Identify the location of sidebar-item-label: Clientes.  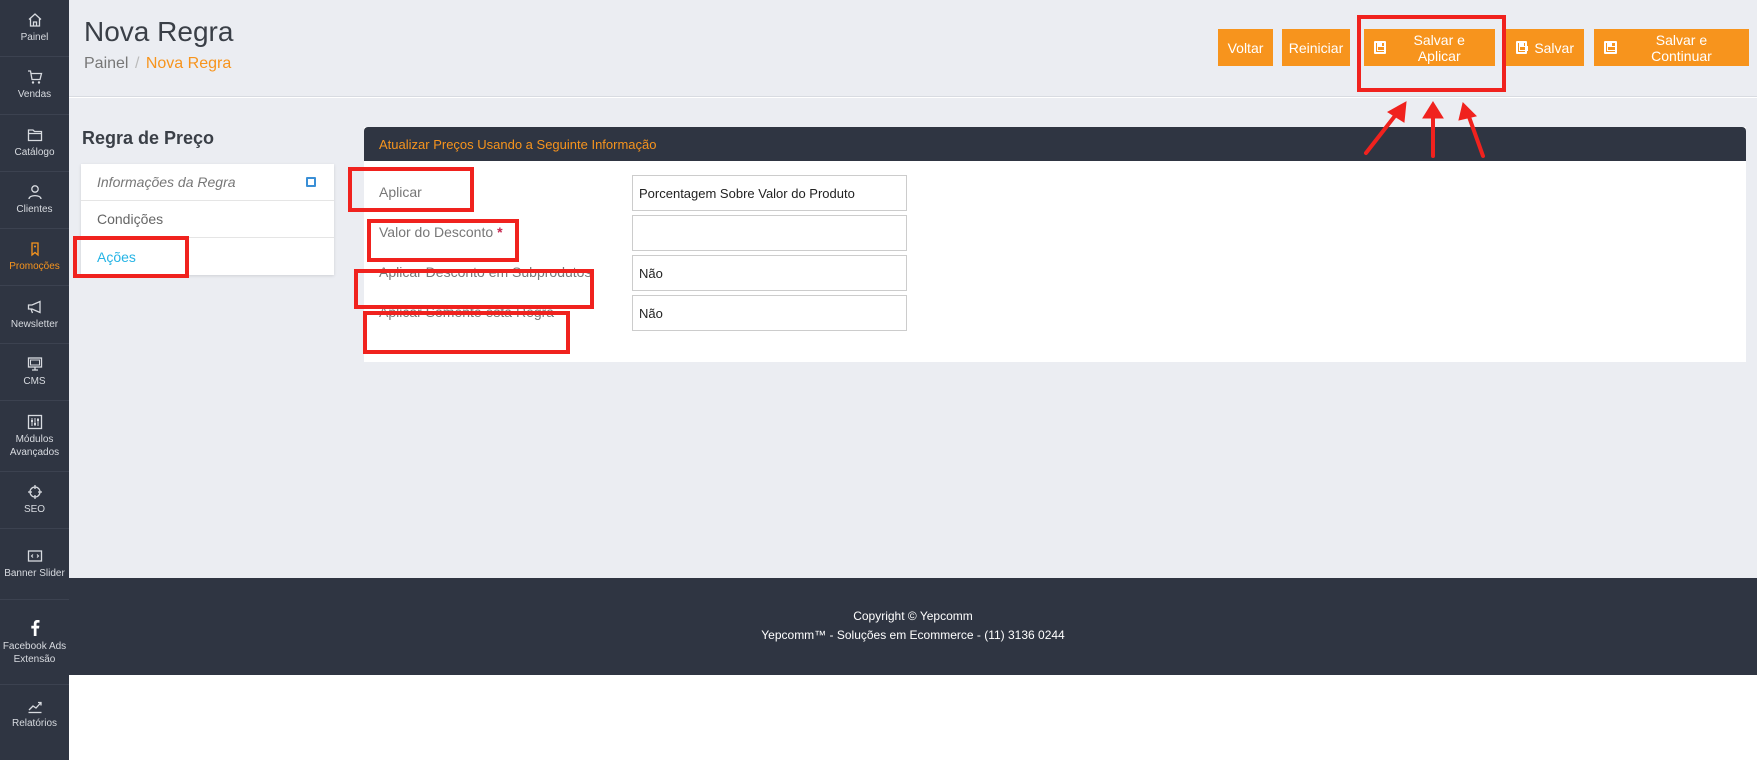
(34, 210).